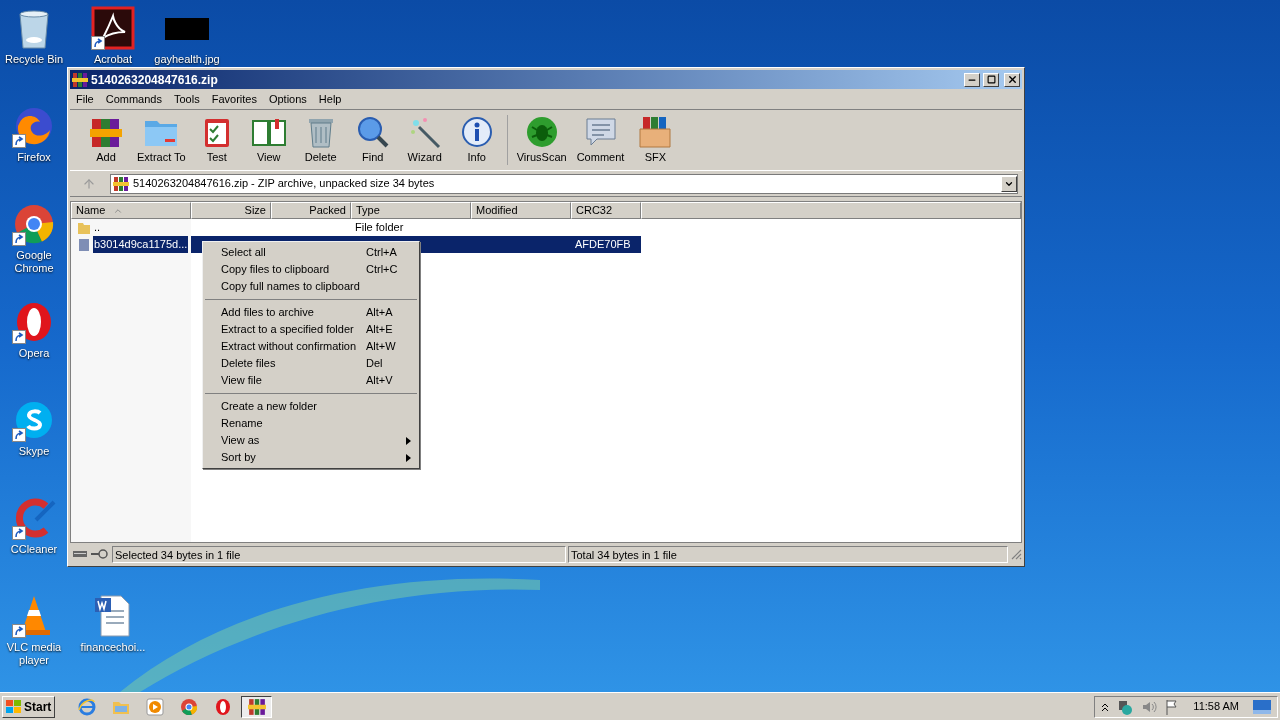 The height and width of the screenshot is (720, 1280). Describe the element at coordinates (113, 59) in the screenshot. I see `desktop-icon-label: Acrobat` at that location.